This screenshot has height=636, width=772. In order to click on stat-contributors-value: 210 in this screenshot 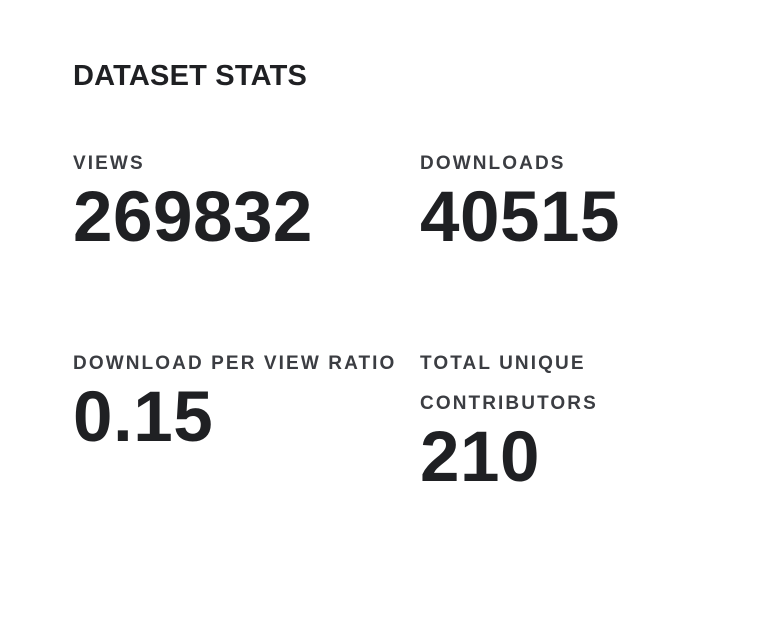, I will do `click(480, 457)`.